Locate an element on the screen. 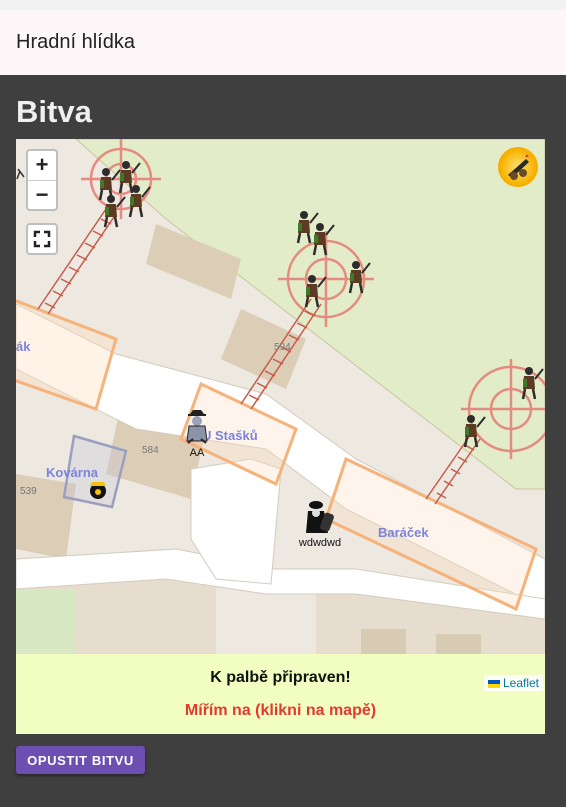 The image size is (566, 807). top-strip is located at coordinates (283, 5).